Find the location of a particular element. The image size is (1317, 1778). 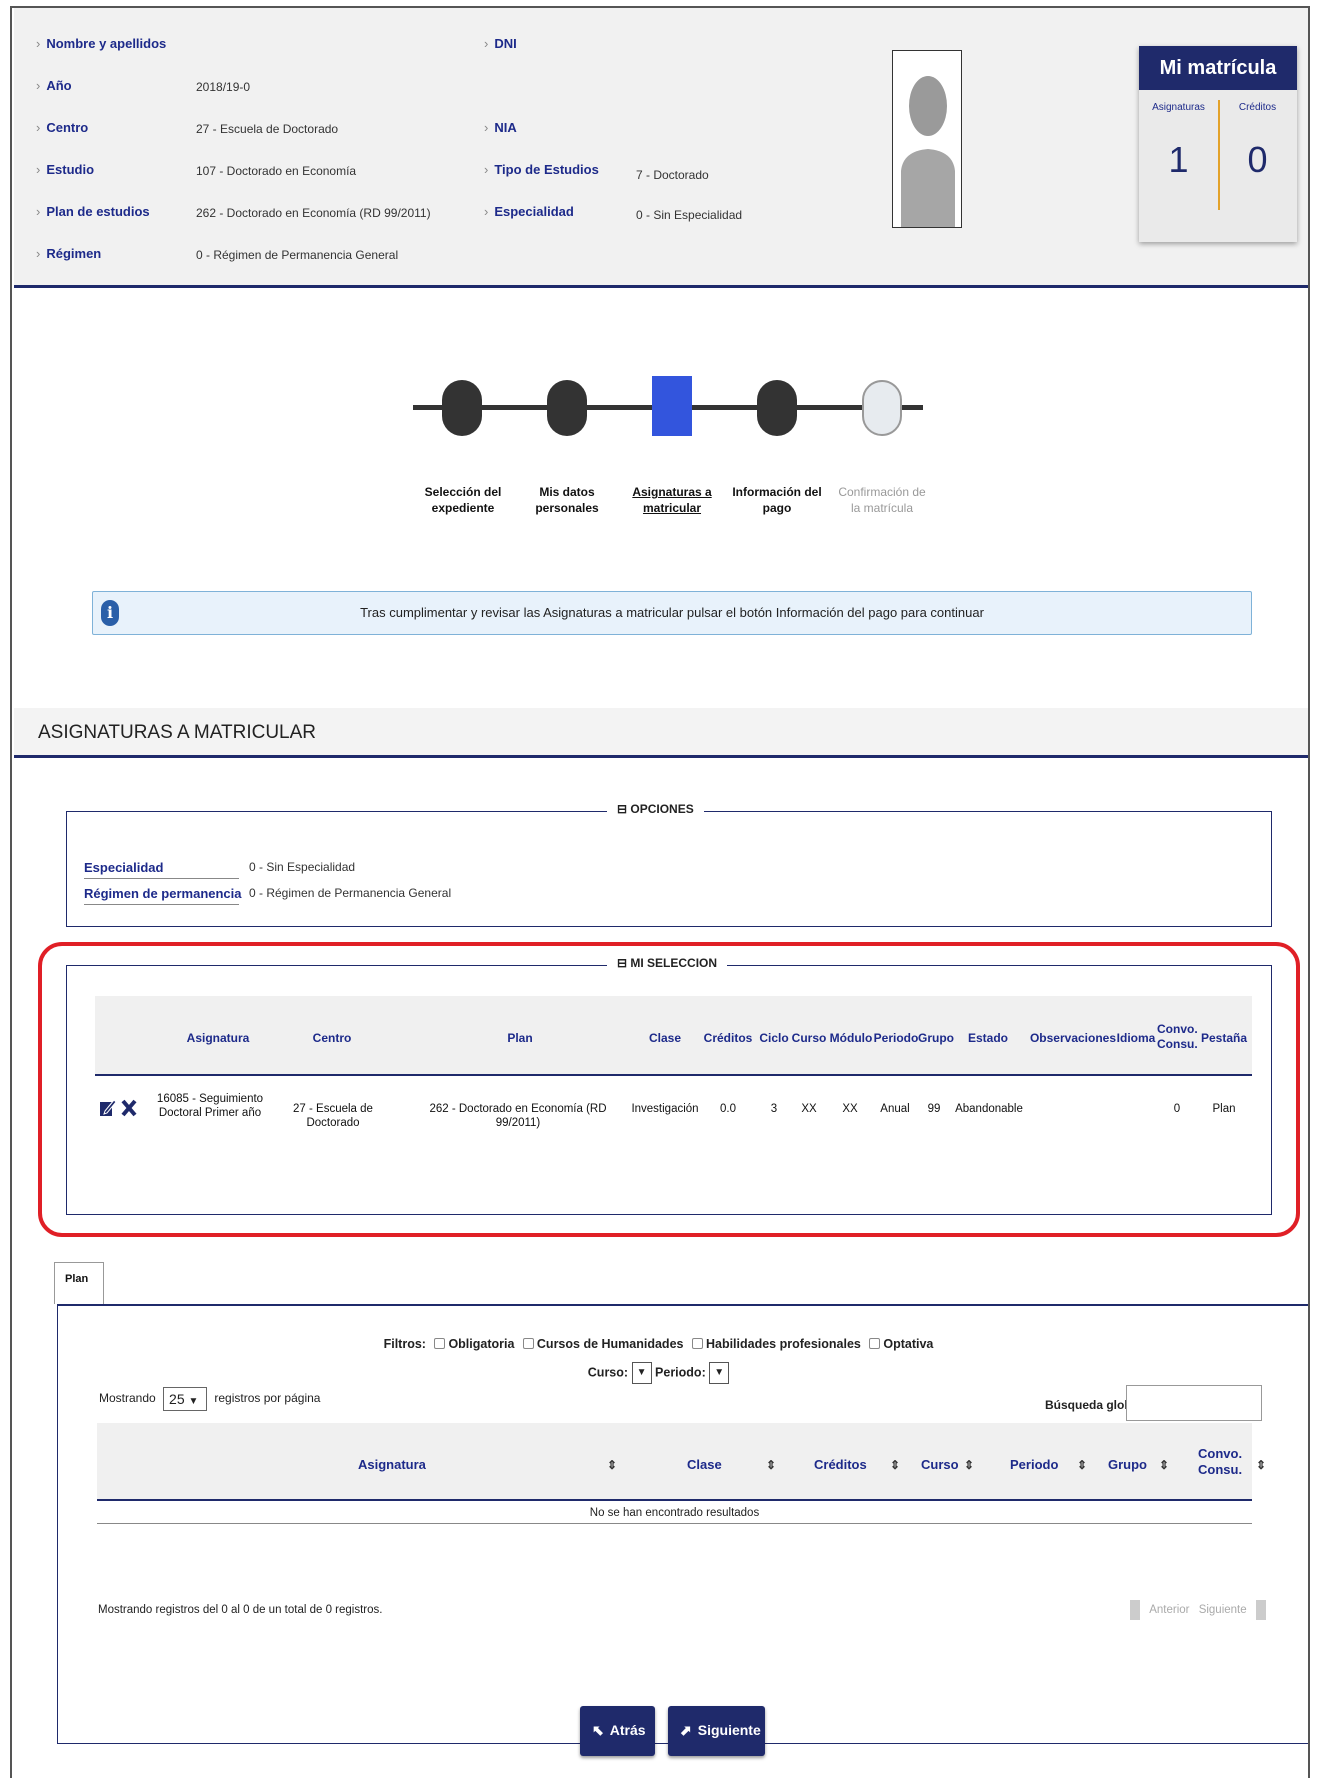

per-page-select: 25 ▼ is located at coordinates (185, 1399).